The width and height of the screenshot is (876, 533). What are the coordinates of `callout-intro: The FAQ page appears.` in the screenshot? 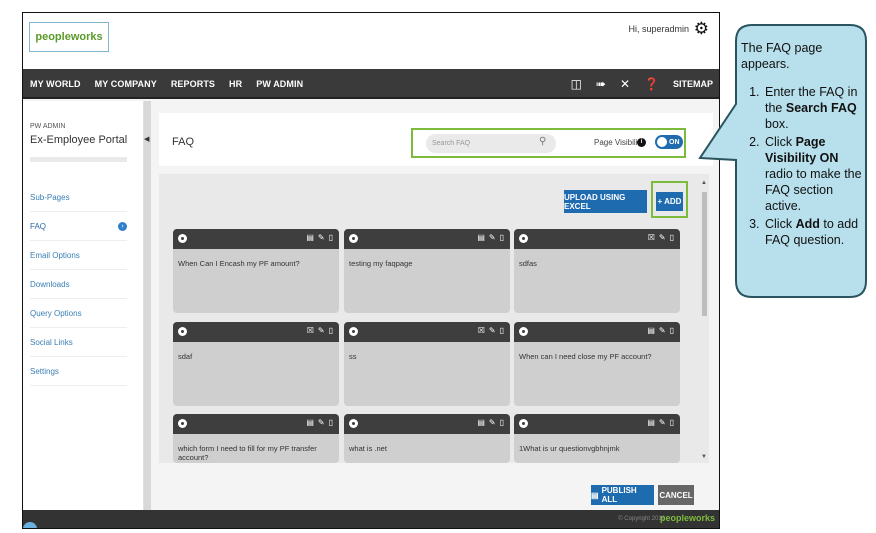 It's located at (782, 56).